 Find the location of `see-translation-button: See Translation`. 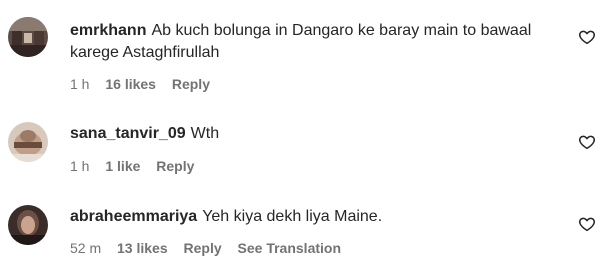

see-translation-button: See Translation is located at coordinates (289, 248).